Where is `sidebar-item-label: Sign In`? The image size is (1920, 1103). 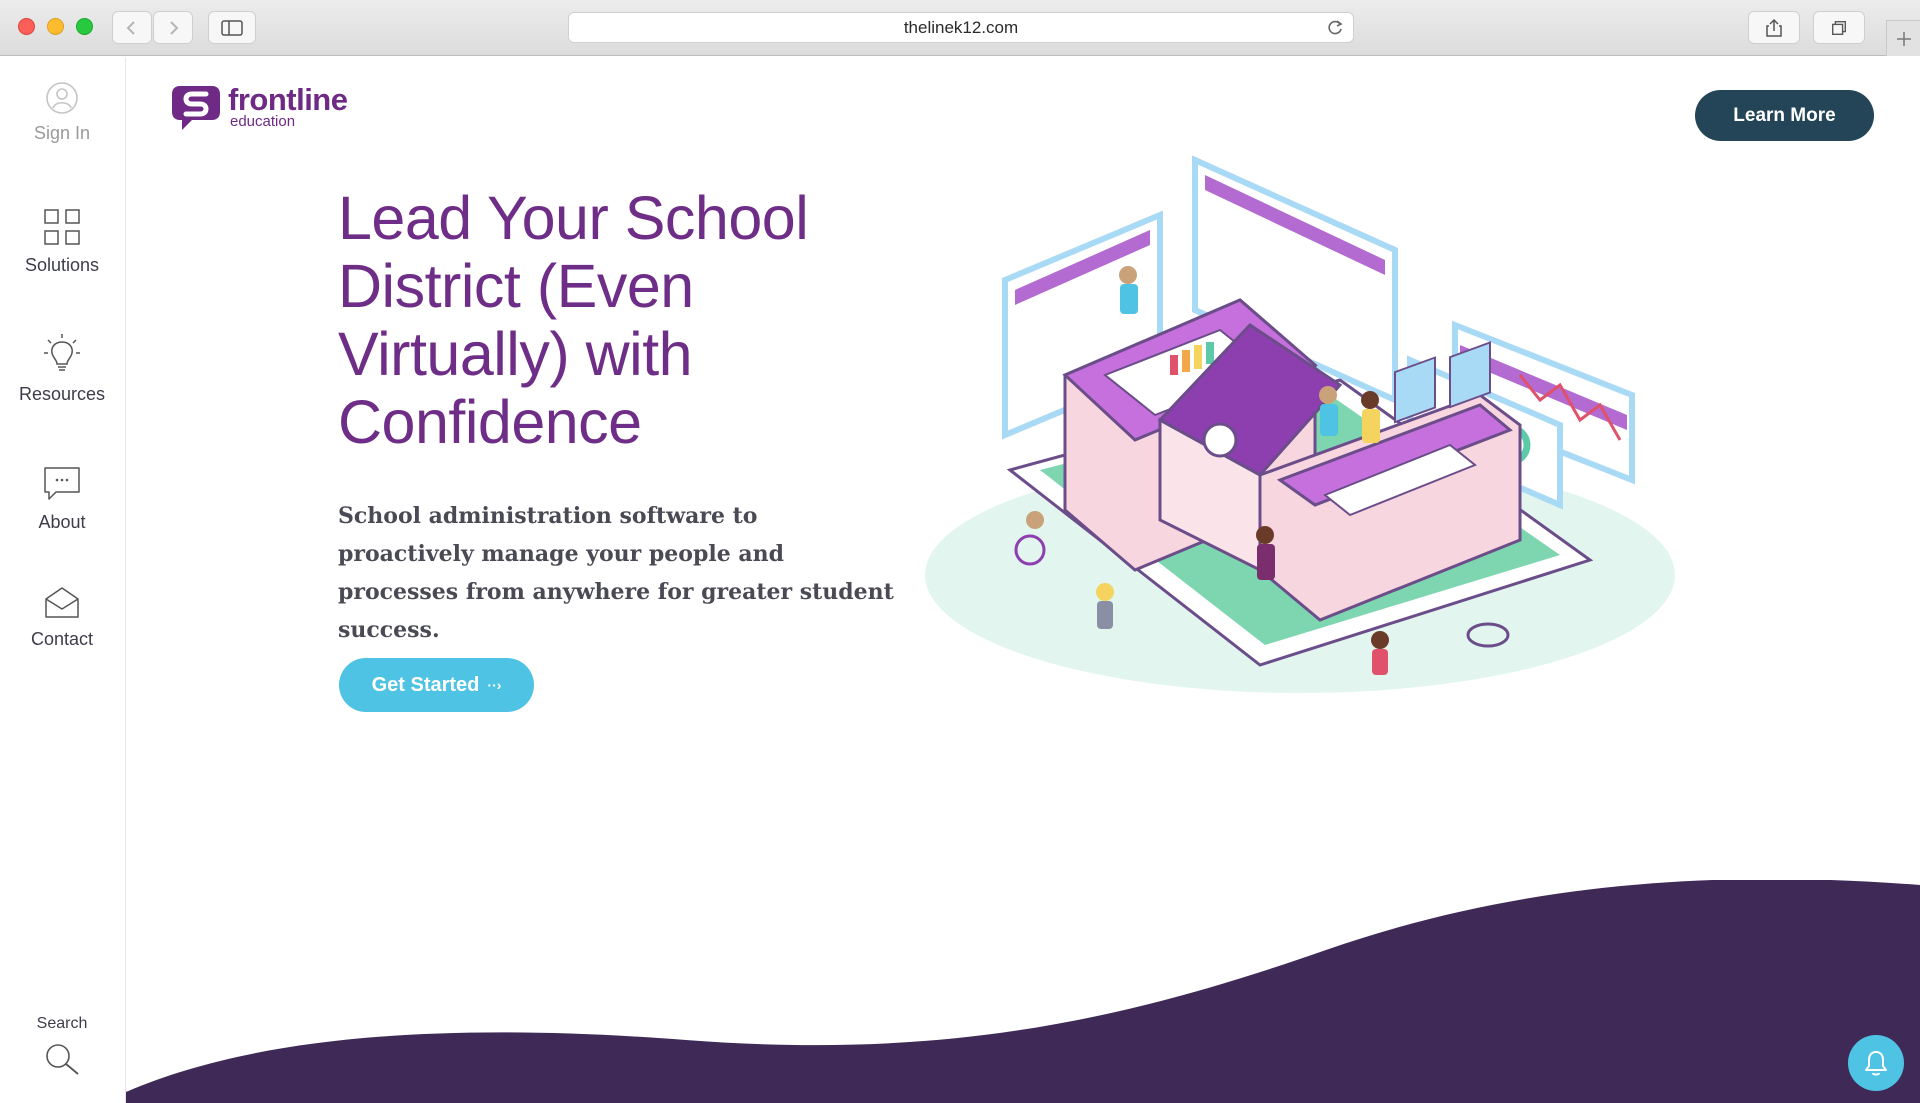
sidebar-item-label: Sign In is located at coordinates (62, 133).